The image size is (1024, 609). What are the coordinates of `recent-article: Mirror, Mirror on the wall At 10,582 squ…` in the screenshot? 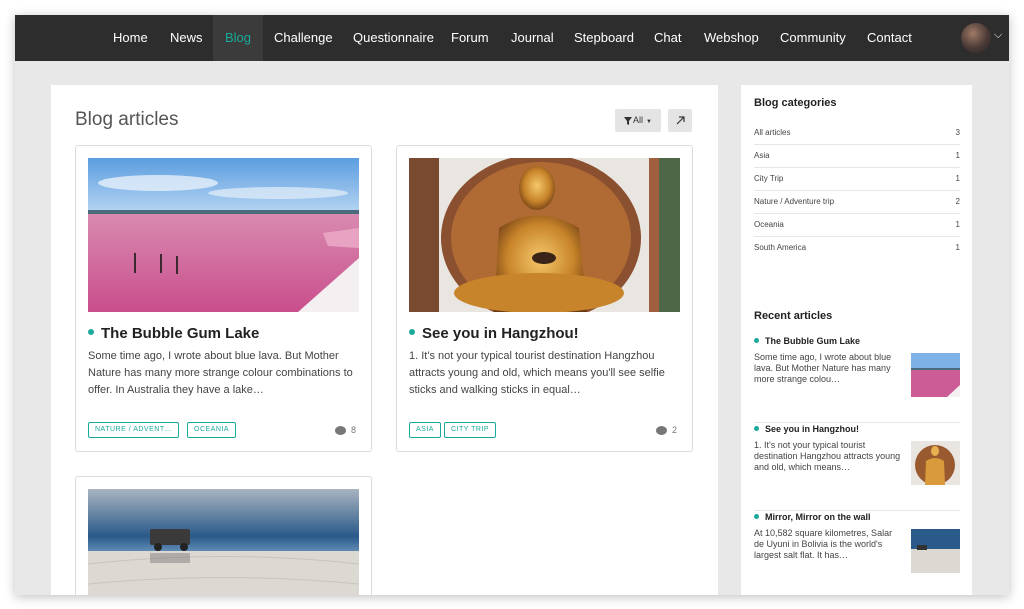 It's located at (857, 553).